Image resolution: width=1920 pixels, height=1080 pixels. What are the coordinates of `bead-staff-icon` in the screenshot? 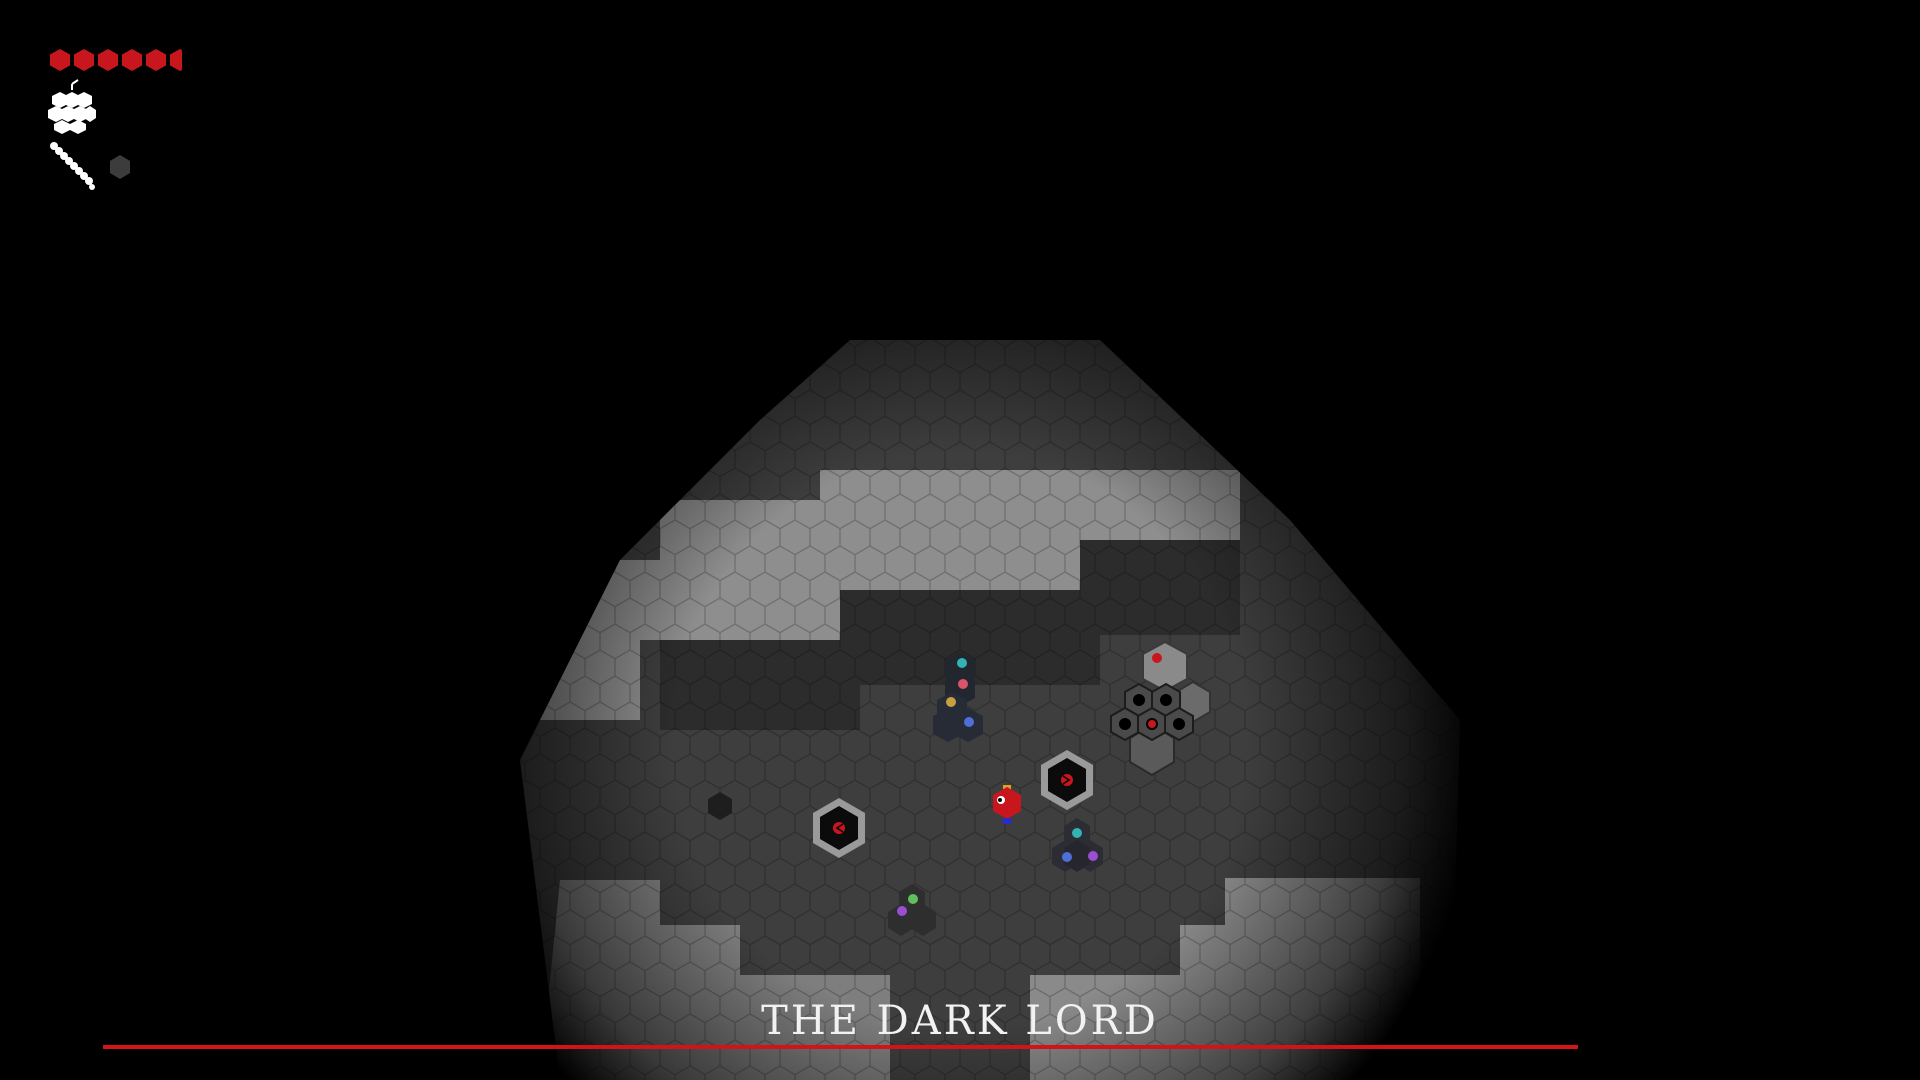 It's located at (72, 166).